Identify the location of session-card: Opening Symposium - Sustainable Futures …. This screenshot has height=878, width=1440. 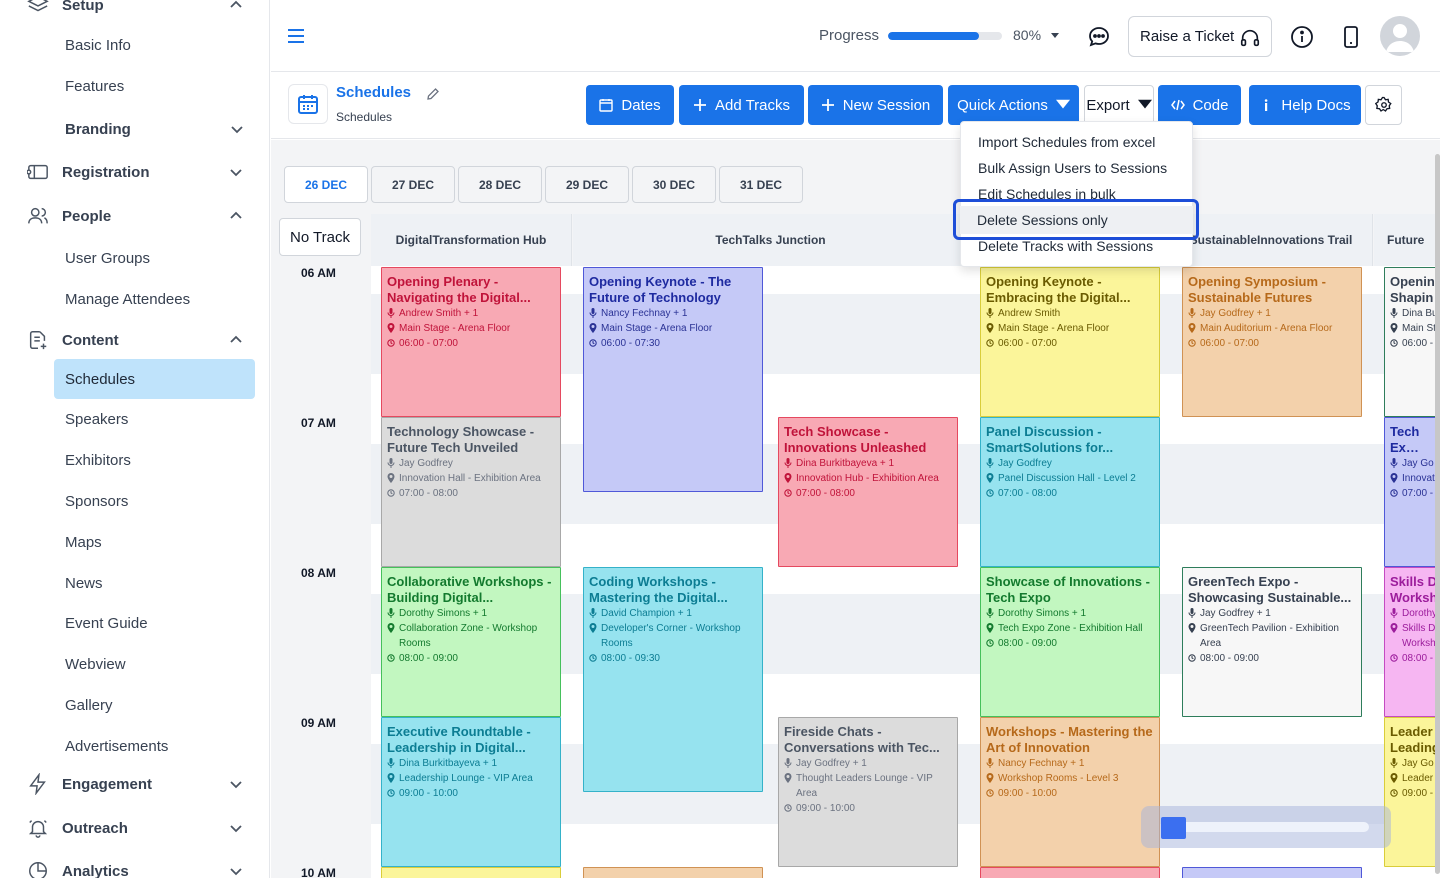
(1272, 342).